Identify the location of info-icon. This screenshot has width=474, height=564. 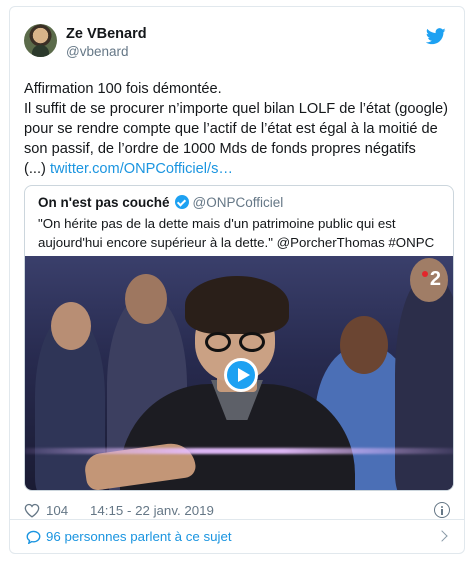
(442, 510).